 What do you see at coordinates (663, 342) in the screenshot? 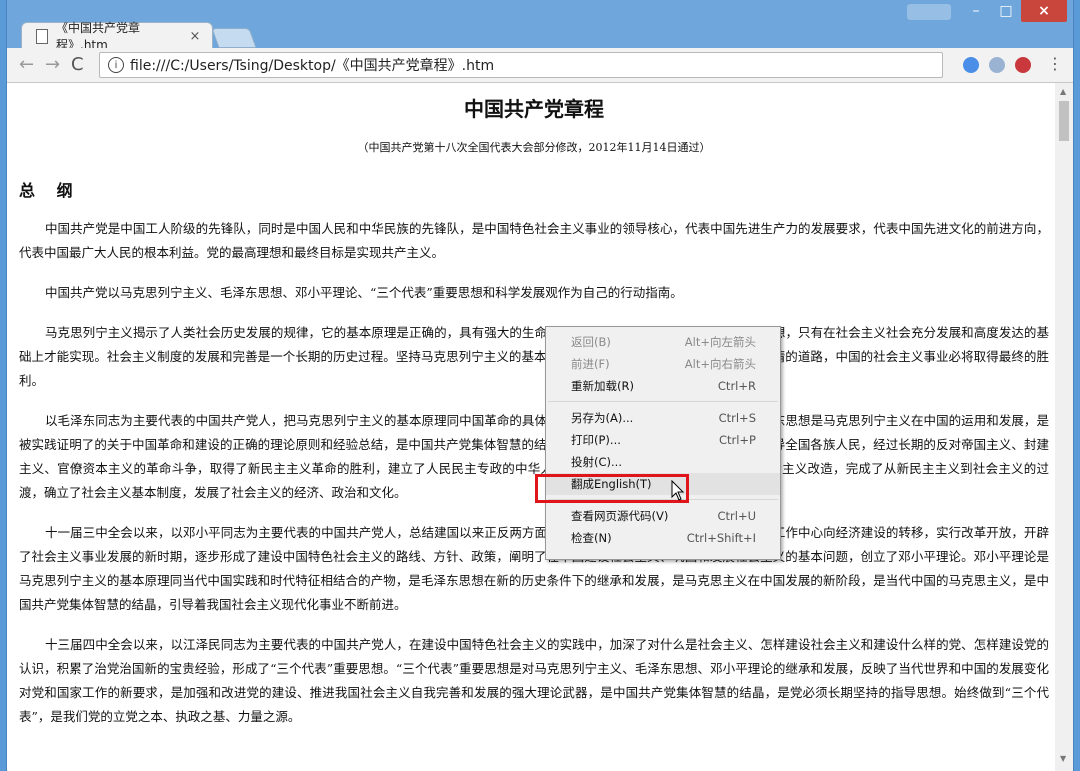
I see `menu-item-back: 返回(B) Alt+向左箭头` at bounding box center [663, 342].